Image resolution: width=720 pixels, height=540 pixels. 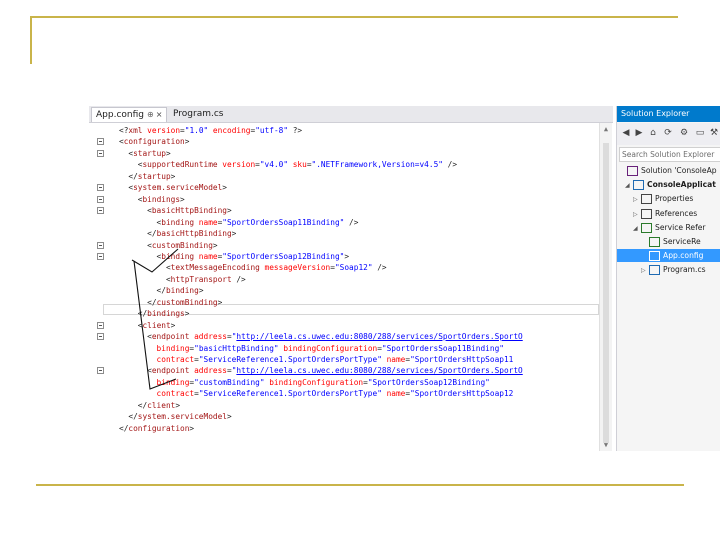 What do you see at coordinates (182, 279) in the screenshot?
I see `code-line: <httpTransport />` at bounding box center [182, 279].